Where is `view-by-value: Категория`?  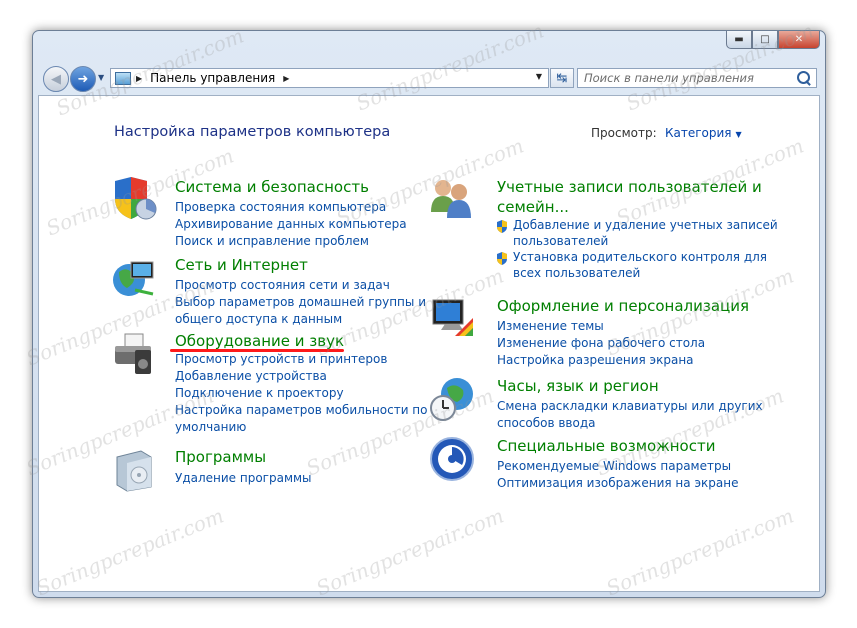
view-by-value: Категория is located at coordinates (698, 133).